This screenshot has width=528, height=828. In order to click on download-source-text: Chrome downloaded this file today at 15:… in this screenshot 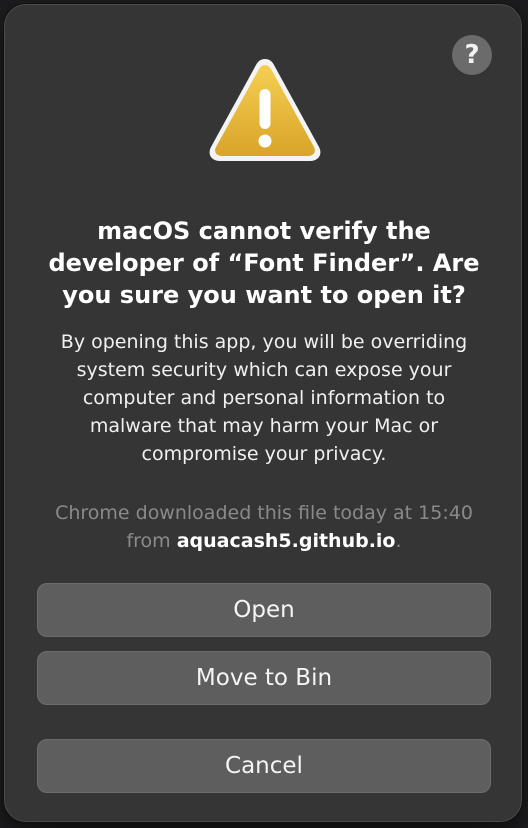, I will do `click(264, 527)`.